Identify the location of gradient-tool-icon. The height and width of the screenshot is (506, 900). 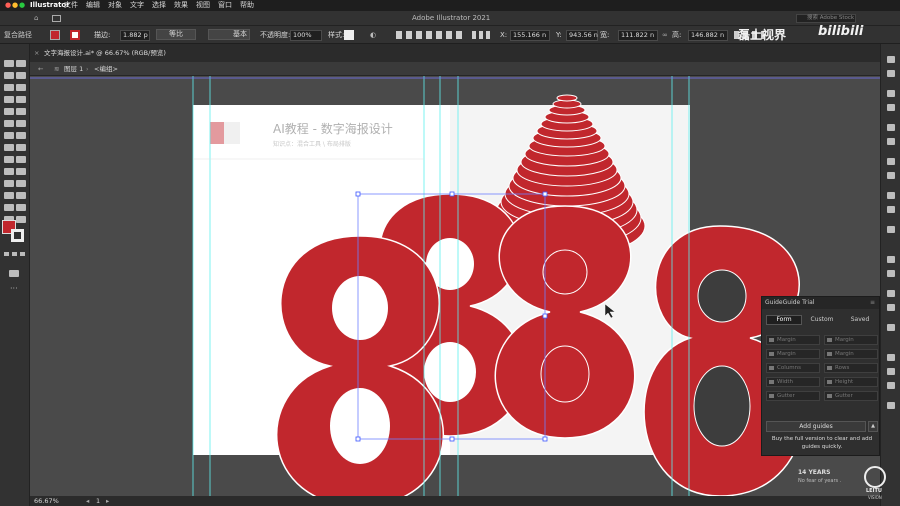
(21, 171).